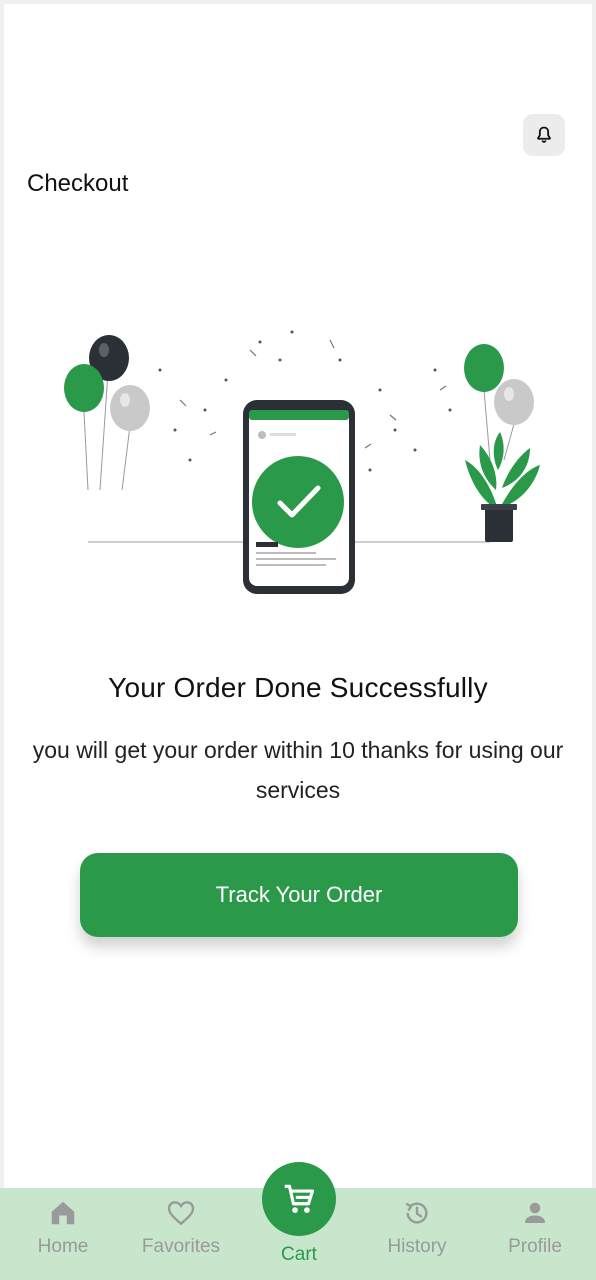  Describe the element at coordinates (535, 1246) in the screenshot. I see `nav-label-profile: Profile` at that location.